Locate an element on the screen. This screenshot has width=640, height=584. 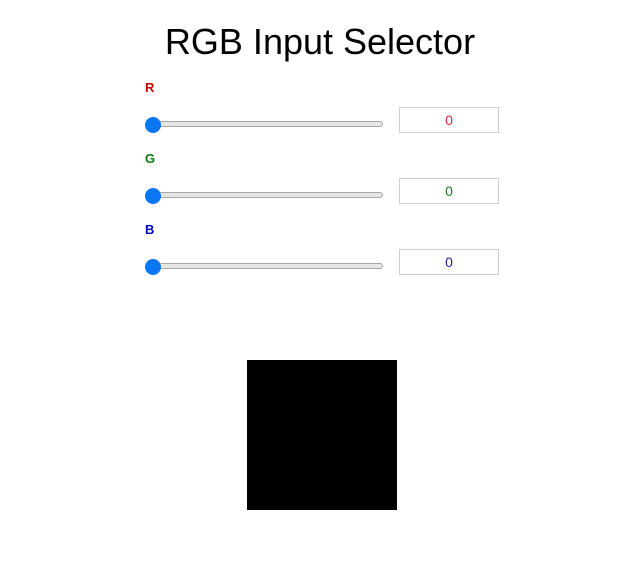
blue-slider-thumb is located at coordinates (153, 267).